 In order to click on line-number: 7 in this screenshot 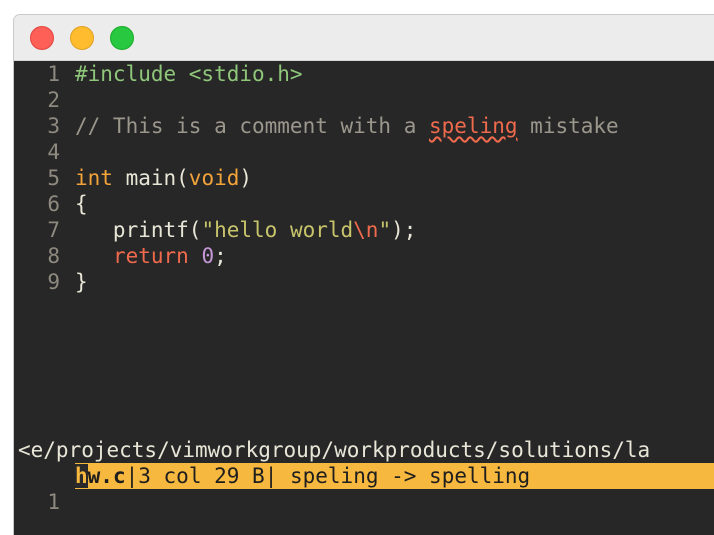, I will do `click(53, 230)`.